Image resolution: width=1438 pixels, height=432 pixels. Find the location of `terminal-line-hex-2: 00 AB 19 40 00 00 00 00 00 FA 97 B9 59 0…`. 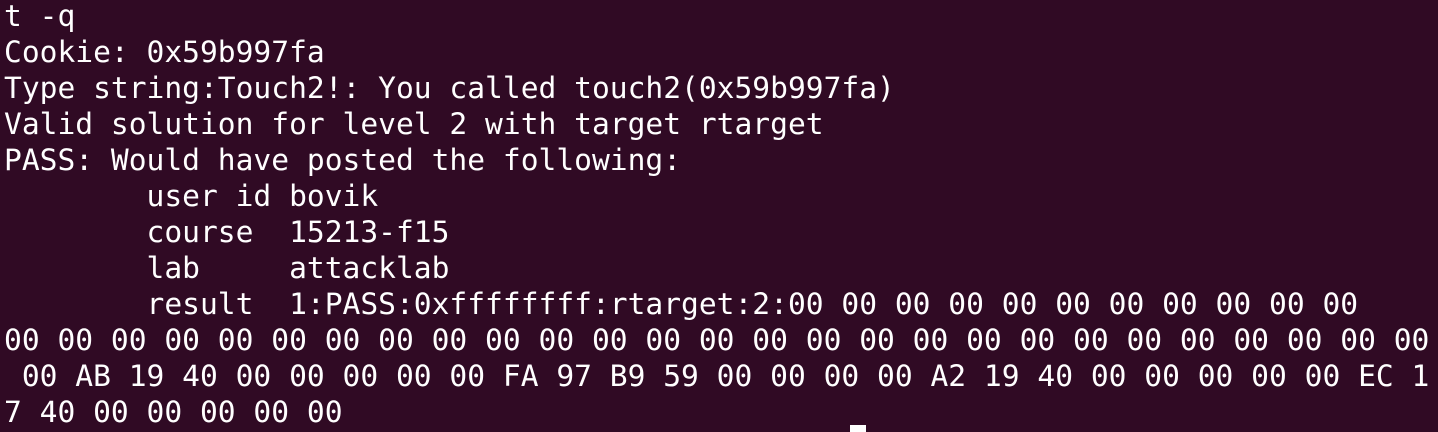

terminal-line-hex-2: 00 AB 19 40 00 00 00 00 00 FA 97 B9 59 0… is located at coordinates (717, 376).